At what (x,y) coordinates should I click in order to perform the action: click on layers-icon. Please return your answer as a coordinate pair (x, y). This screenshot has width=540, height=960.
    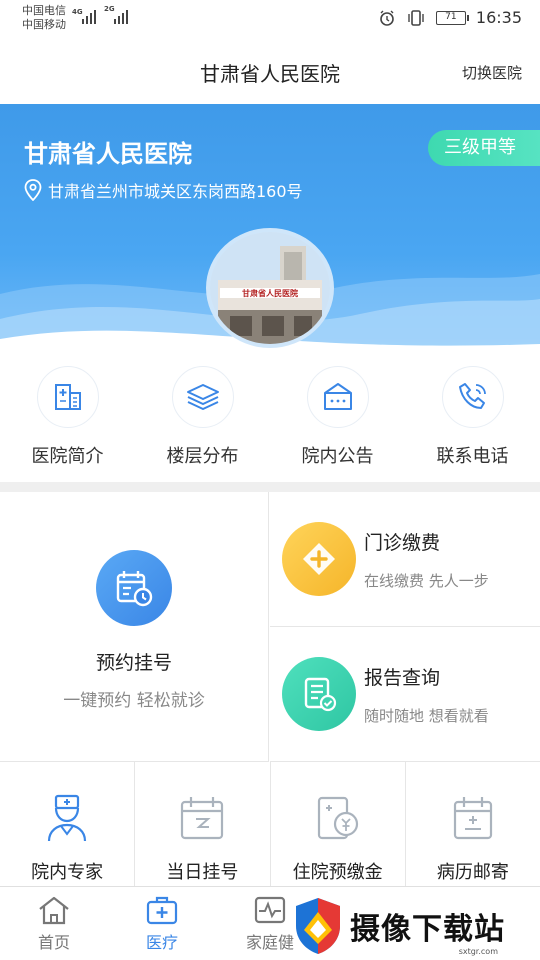
    Looking at the image, I should click on (202, 397).